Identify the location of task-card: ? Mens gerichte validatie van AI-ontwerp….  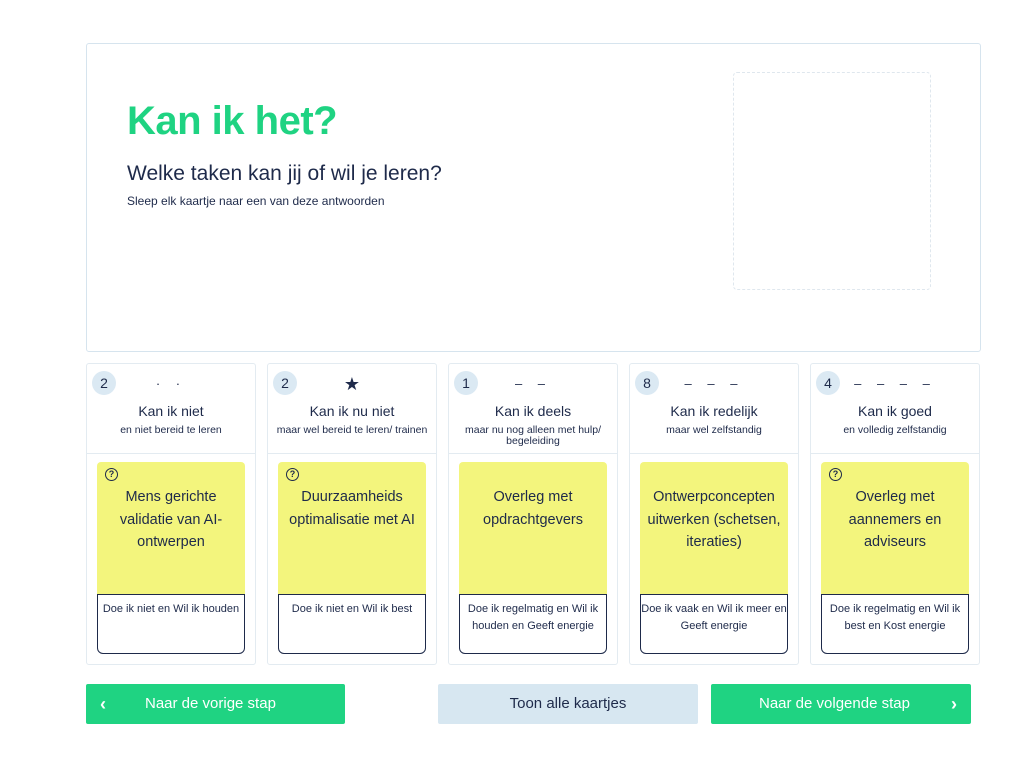
(171, 558).